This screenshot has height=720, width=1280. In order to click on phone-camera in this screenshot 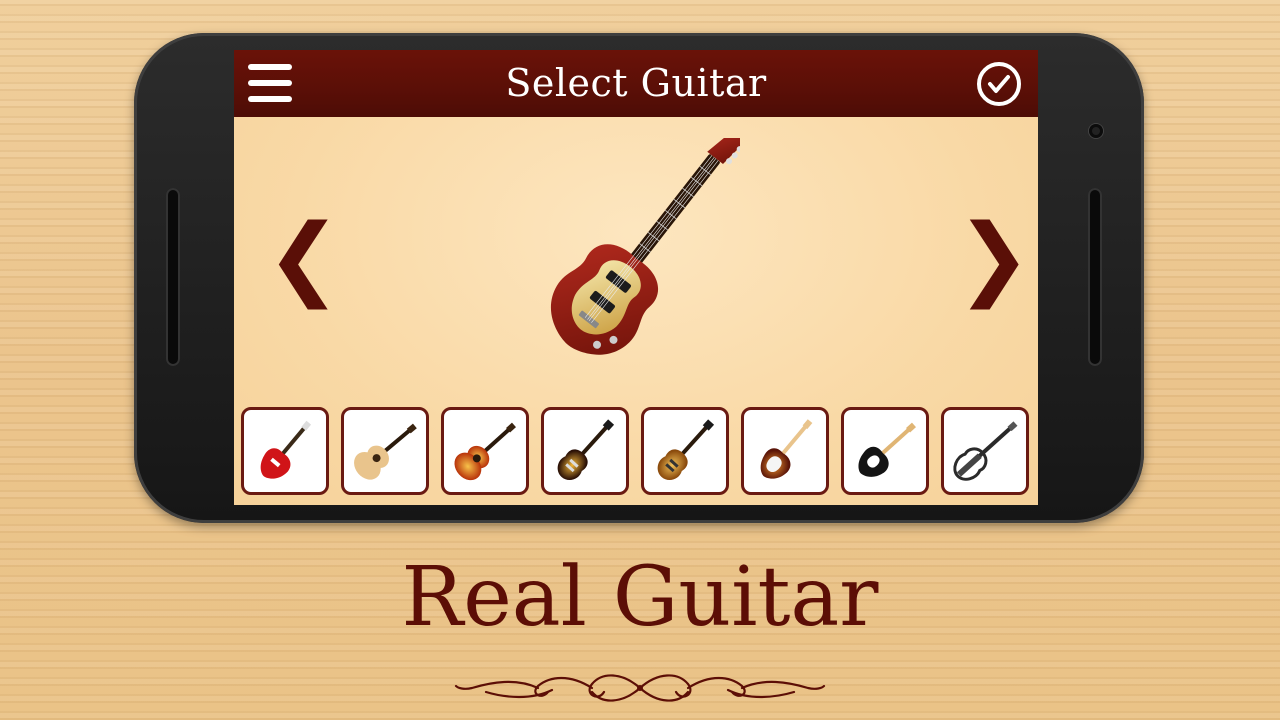, I will do `click(1096, 131)`.